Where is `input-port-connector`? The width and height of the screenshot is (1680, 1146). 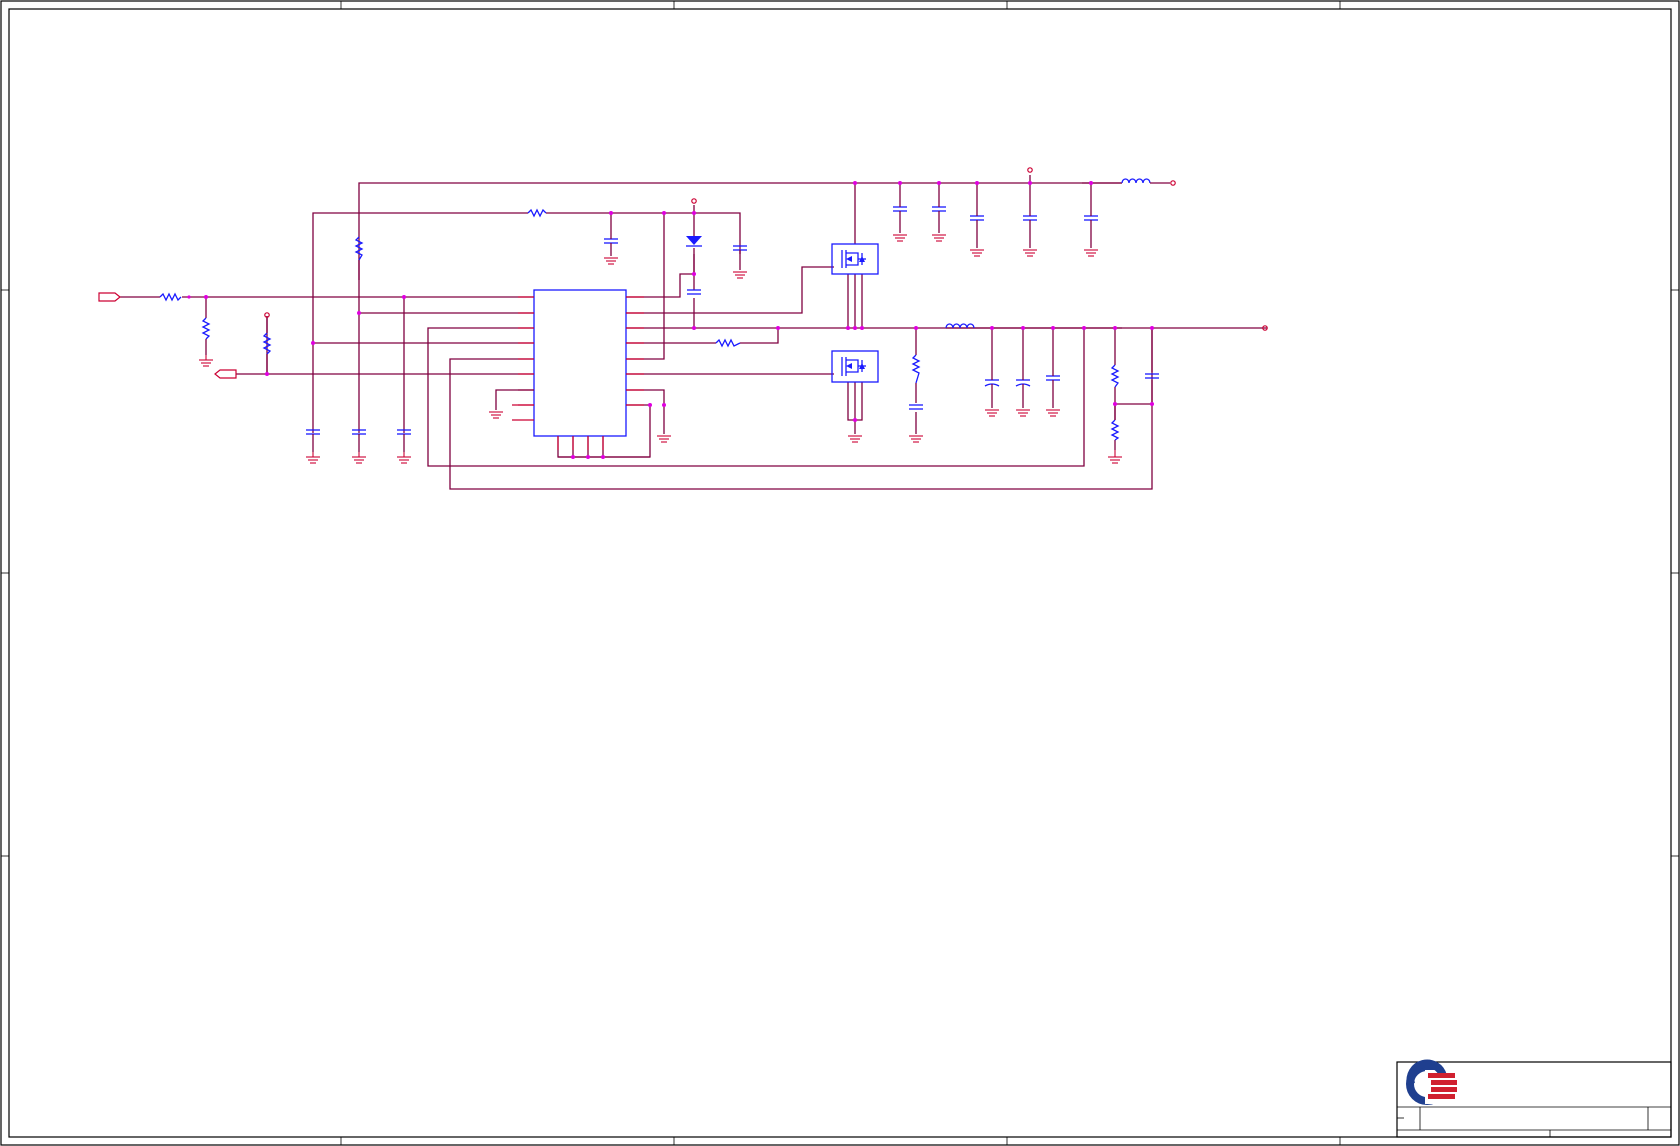
input-port-connector is located at coordinates (109, 297).